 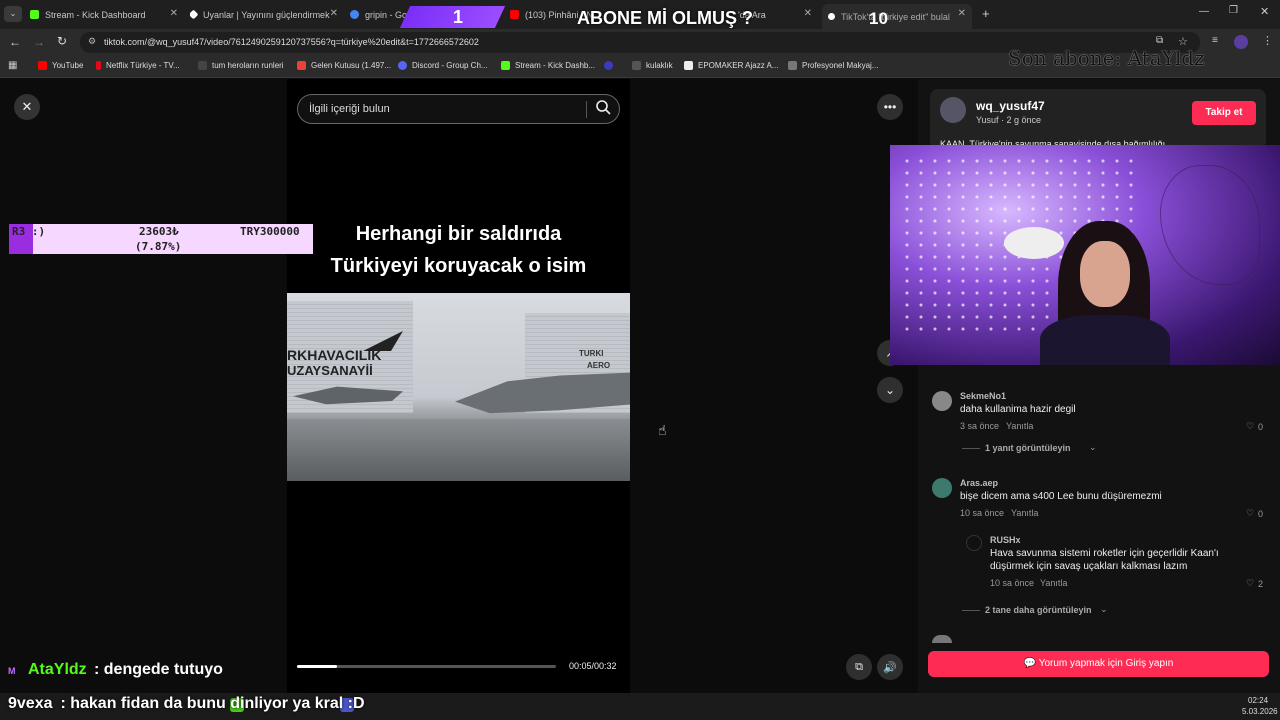 What do you see at coordinates (458, 450) in the screenshot?
I see `tarmac` at bounding box center [458, 450].